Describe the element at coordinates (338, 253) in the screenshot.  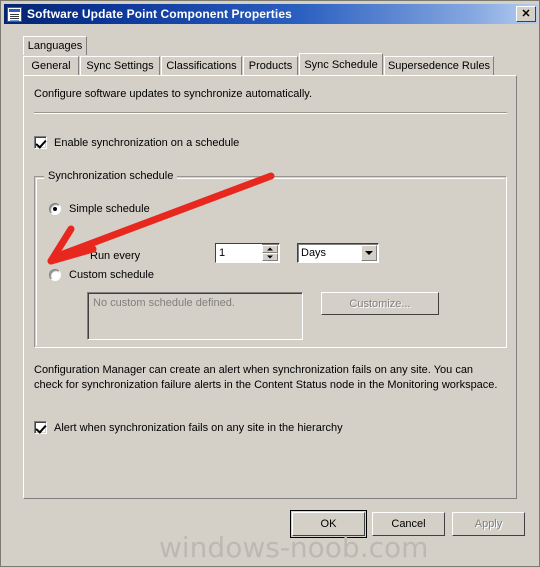
I see `interval-unit-dropdown: Days` at that location.